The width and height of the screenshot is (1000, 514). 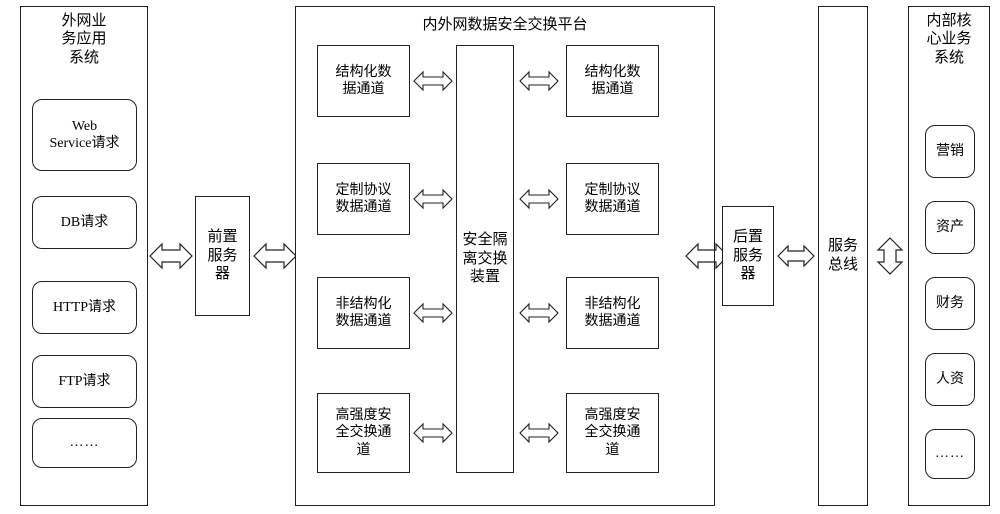 What do you see at coordinates (843, 256) in the screenshot?
I see `service-bus-box: 服务 总线` at bounding box center [843, 256].